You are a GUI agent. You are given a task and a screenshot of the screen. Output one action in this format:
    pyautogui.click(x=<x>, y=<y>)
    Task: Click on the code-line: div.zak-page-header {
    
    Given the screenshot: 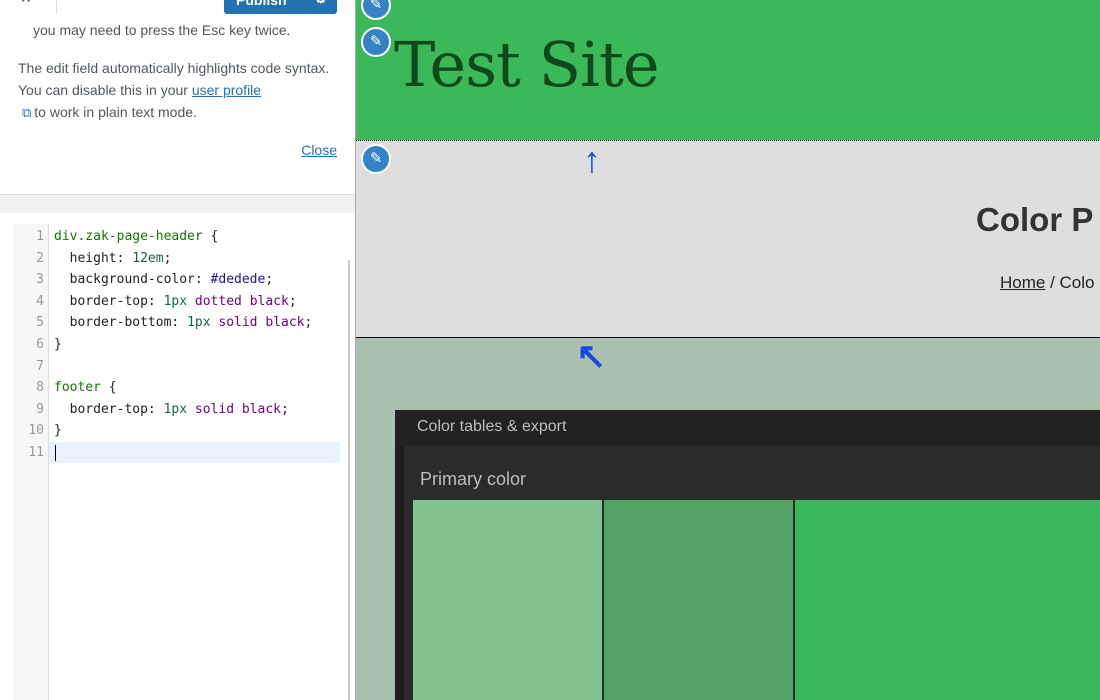 What is the action you would take?
    pyautogui.click(x=136, y=236)
    